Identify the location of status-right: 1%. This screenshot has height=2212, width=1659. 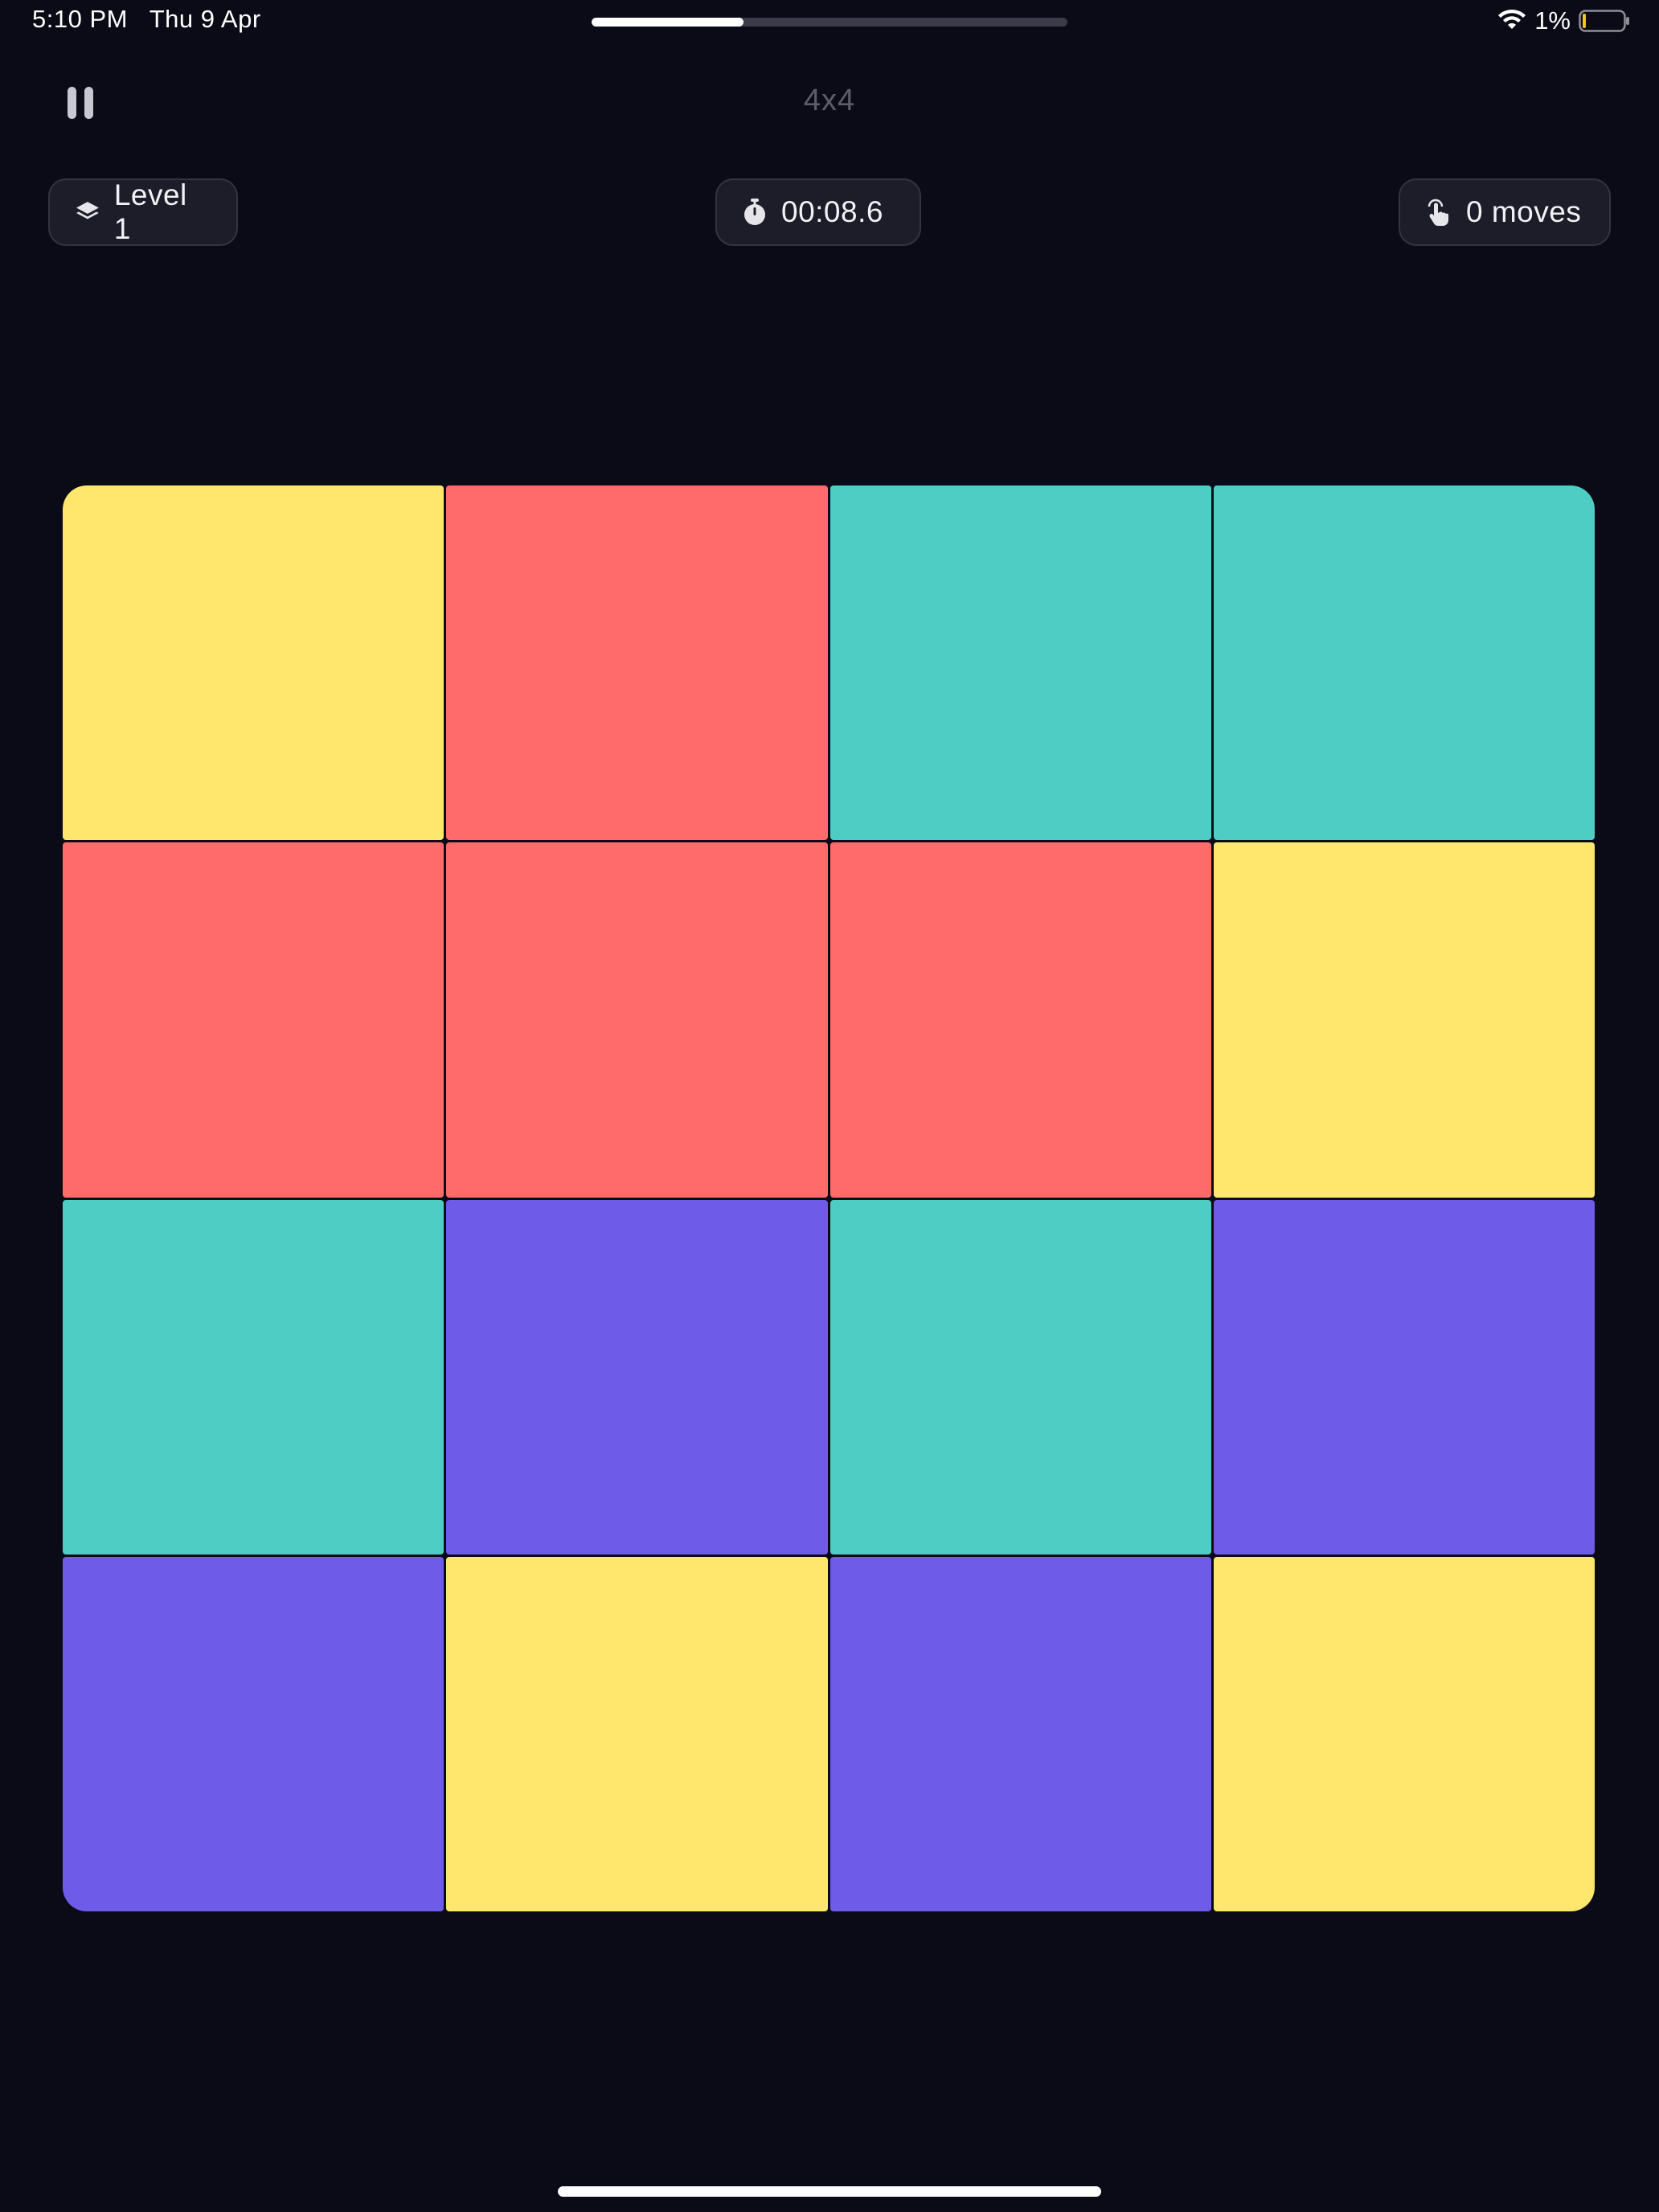
(1563, 20).